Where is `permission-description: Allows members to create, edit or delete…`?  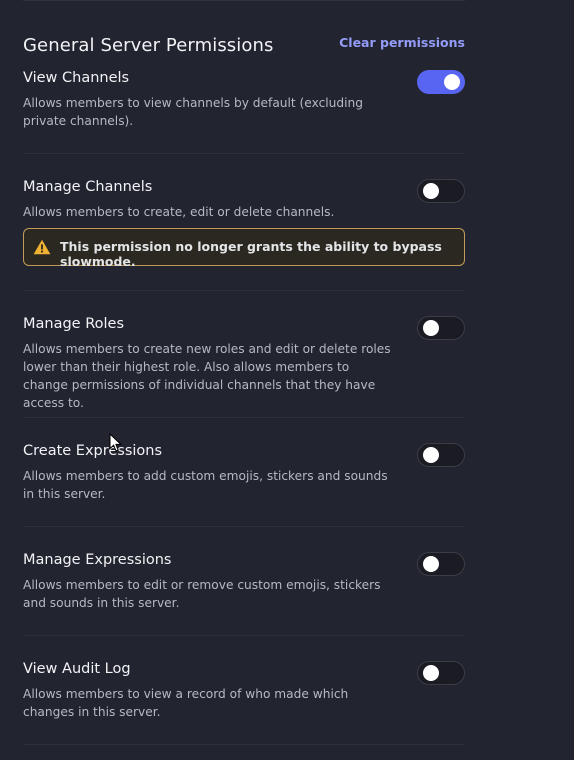
permission-description: Allows members to create, edit or delete… is located at coordinates (179, 212).